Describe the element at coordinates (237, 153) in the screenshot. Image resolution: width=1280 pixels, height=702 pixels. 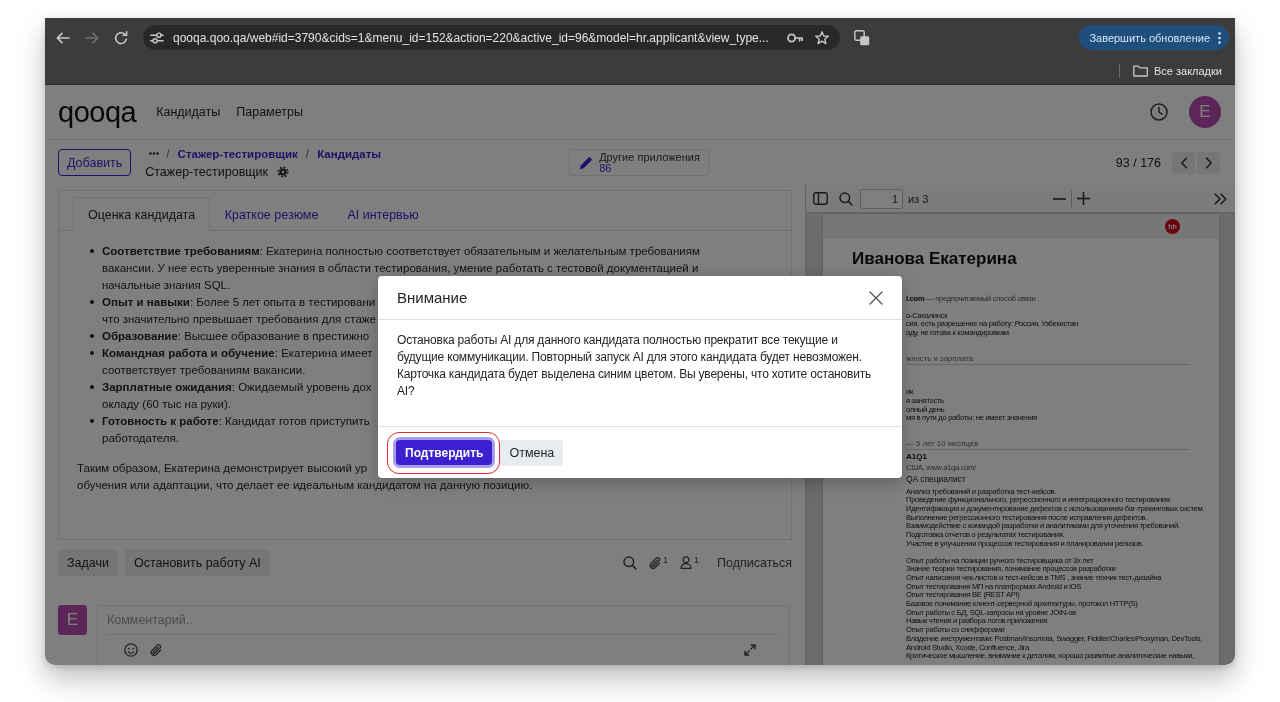
I see `breadcrumb-link: Стажер-тестировщик` at that location.